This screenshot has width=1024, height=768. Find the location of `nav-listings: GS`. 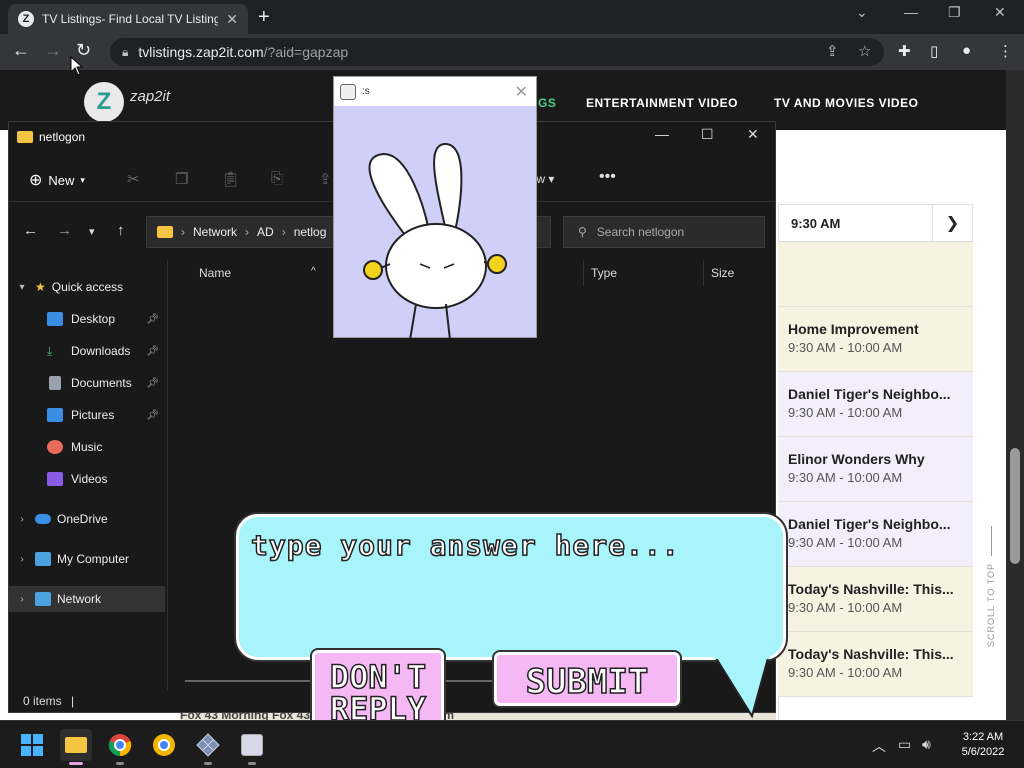

nav-listings: GS is located at coordinates (547, 103).